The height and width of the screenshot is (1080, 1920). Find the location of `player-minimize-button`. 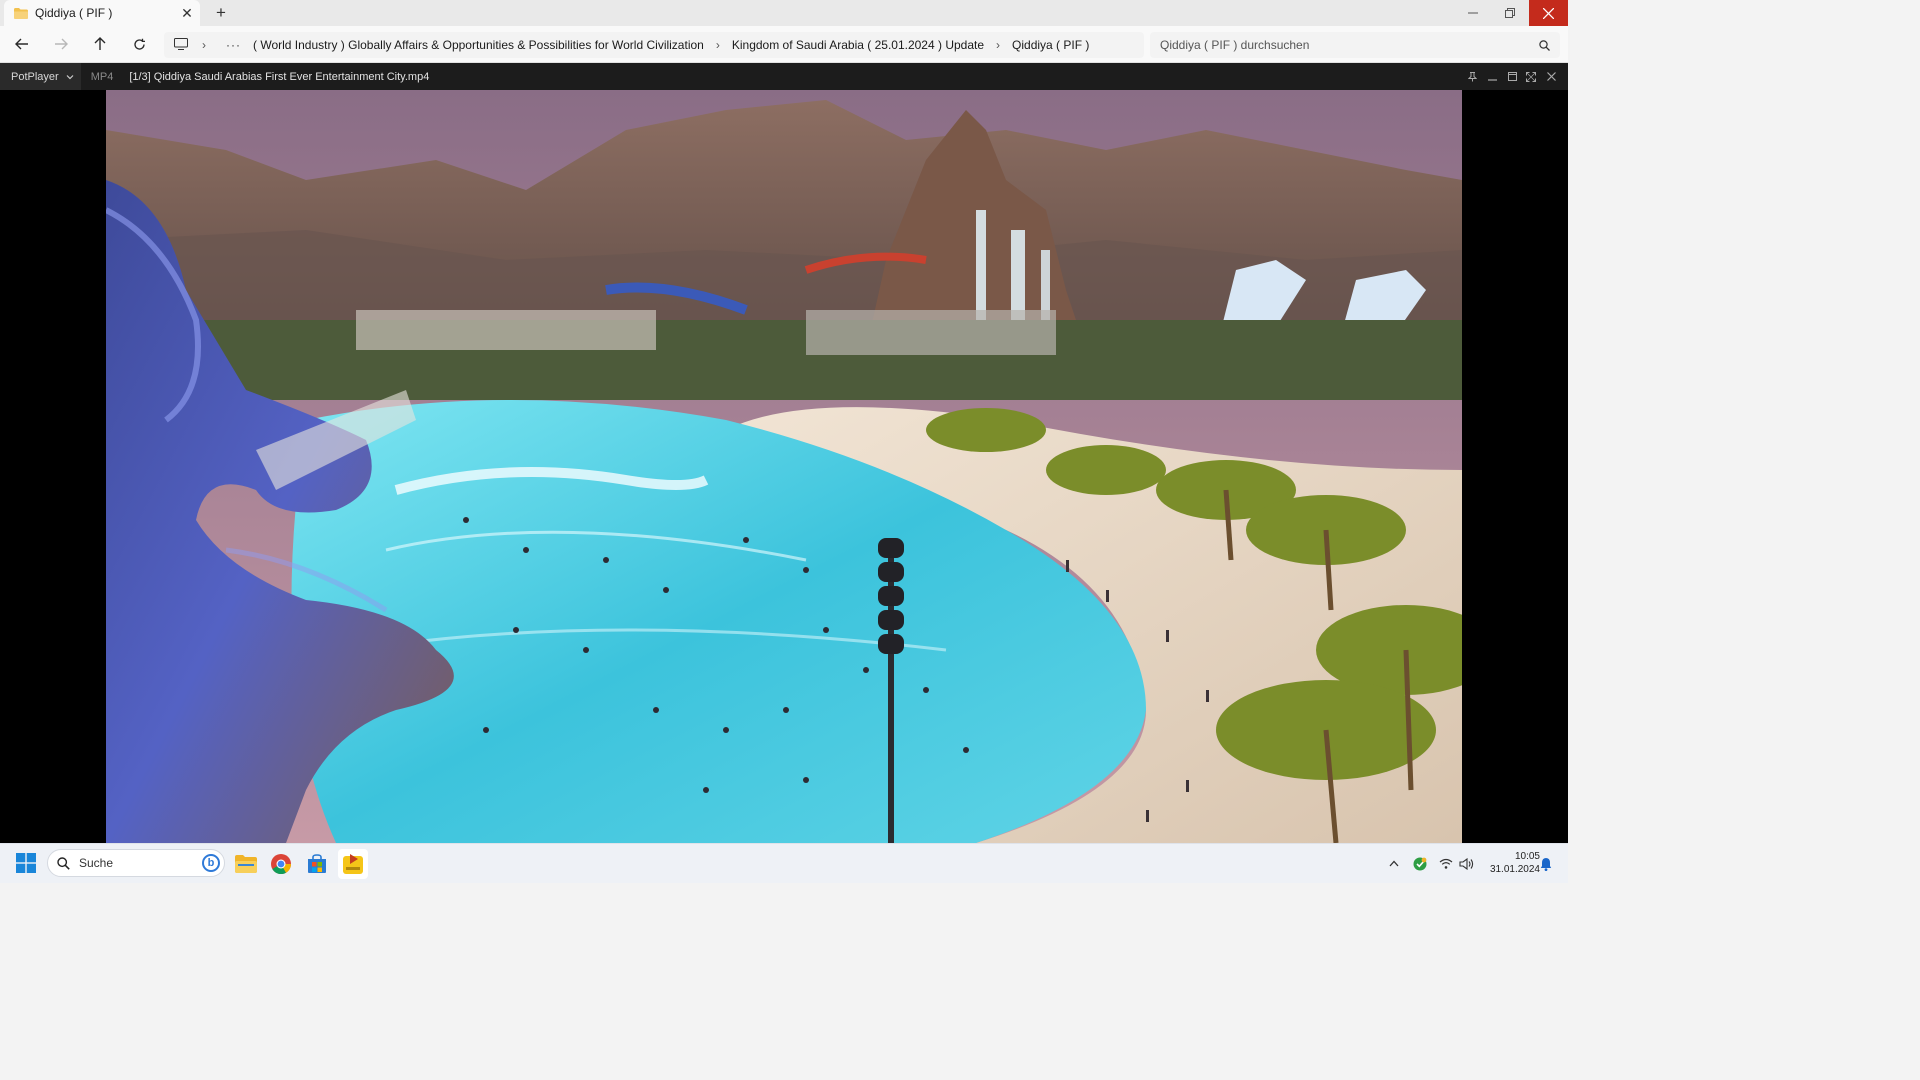

player-minimize-button is located at coordinates (1492, 76).